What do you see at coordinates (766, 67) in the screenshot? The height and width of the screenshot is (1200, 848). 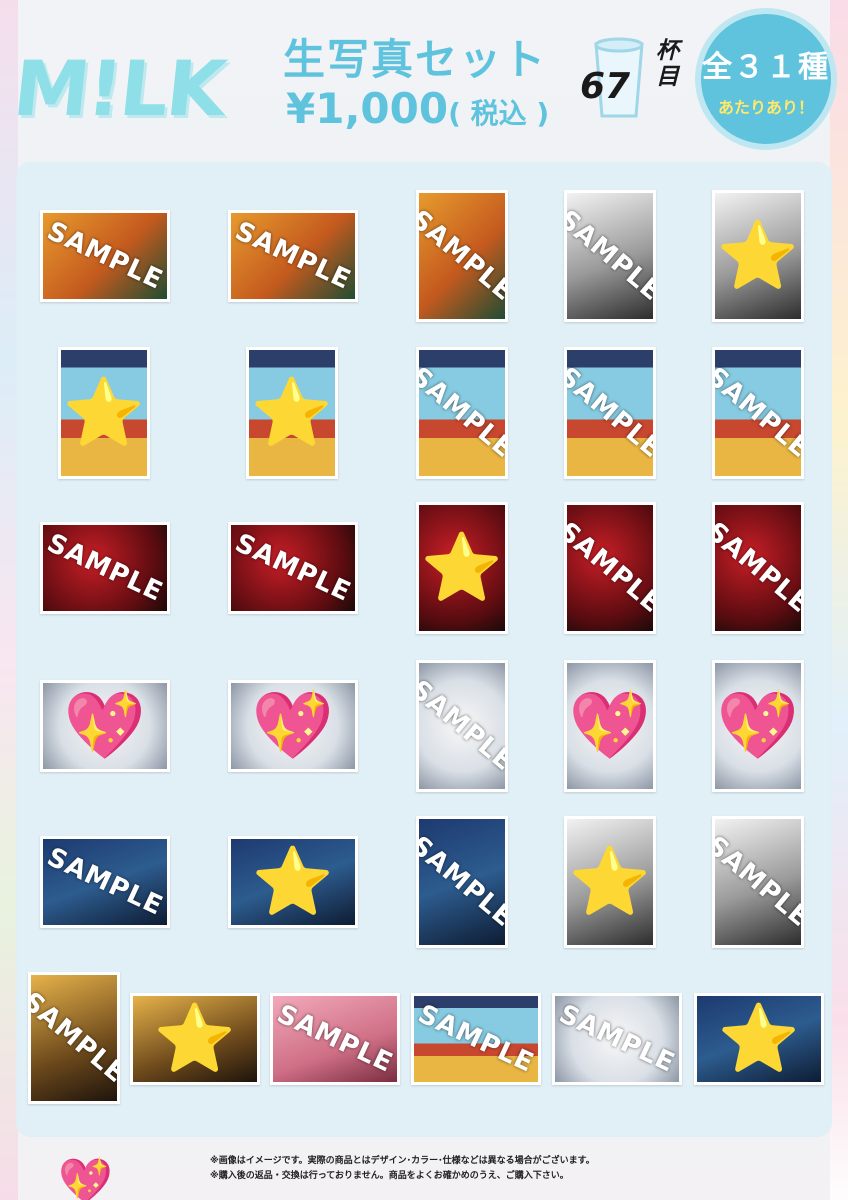 I see `badge-count: 全３１種` at bounding box center [766, 67].